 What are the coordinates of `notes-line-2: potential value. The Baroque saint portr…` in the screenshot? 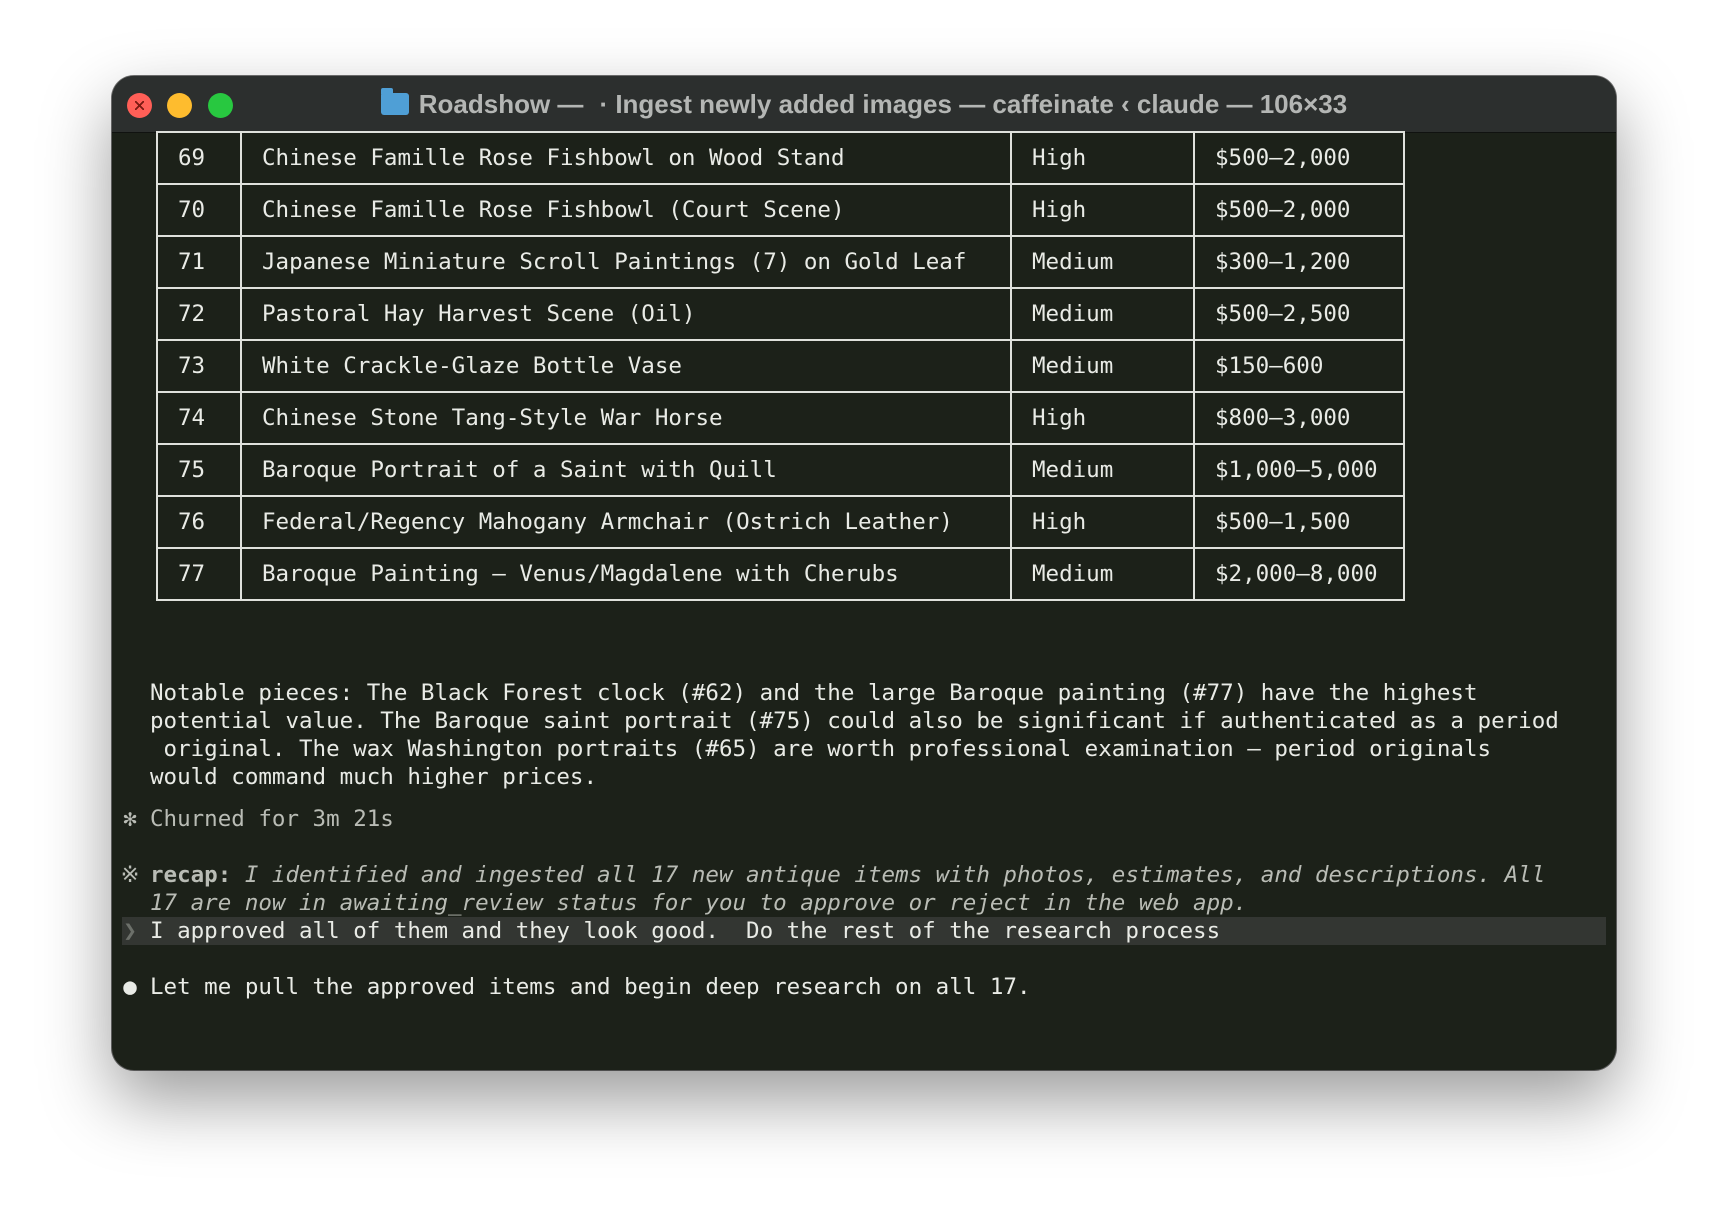 It's located at (854, 721).